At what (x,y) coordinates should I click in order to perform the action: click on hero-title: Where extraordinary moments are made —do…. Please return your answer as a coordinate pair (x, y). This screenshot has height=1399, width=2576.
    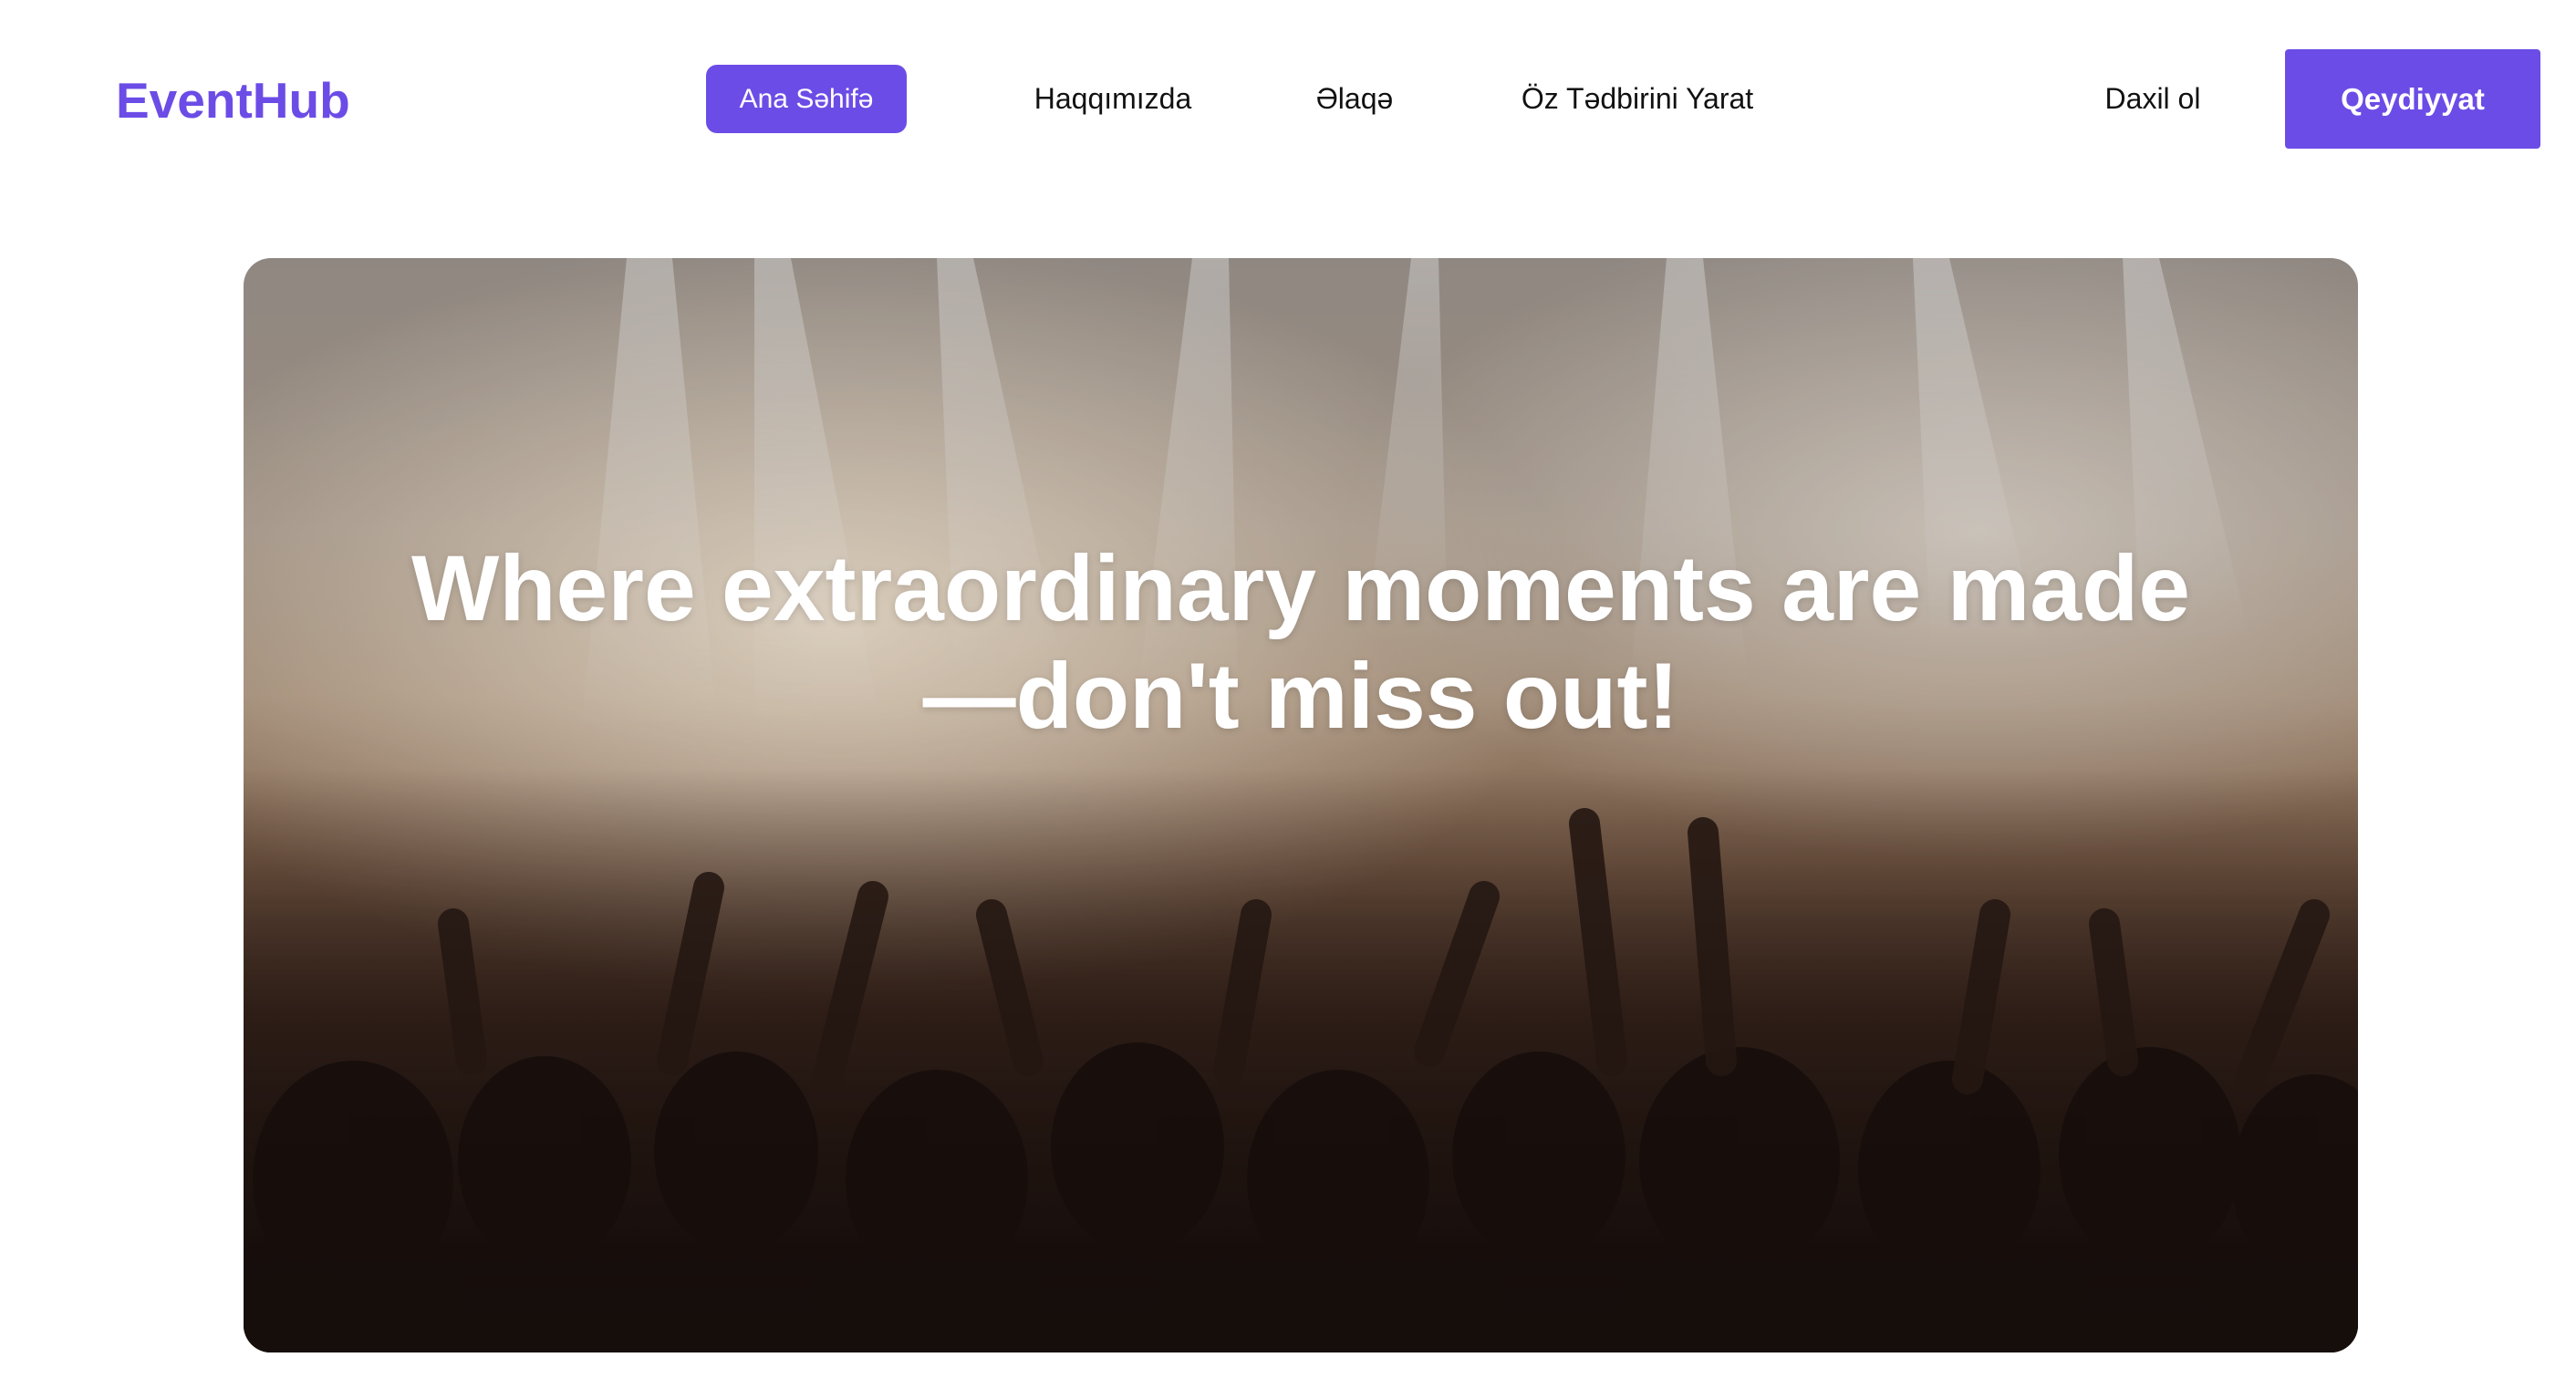
    Looking at the image, I should click on (1300, 642).